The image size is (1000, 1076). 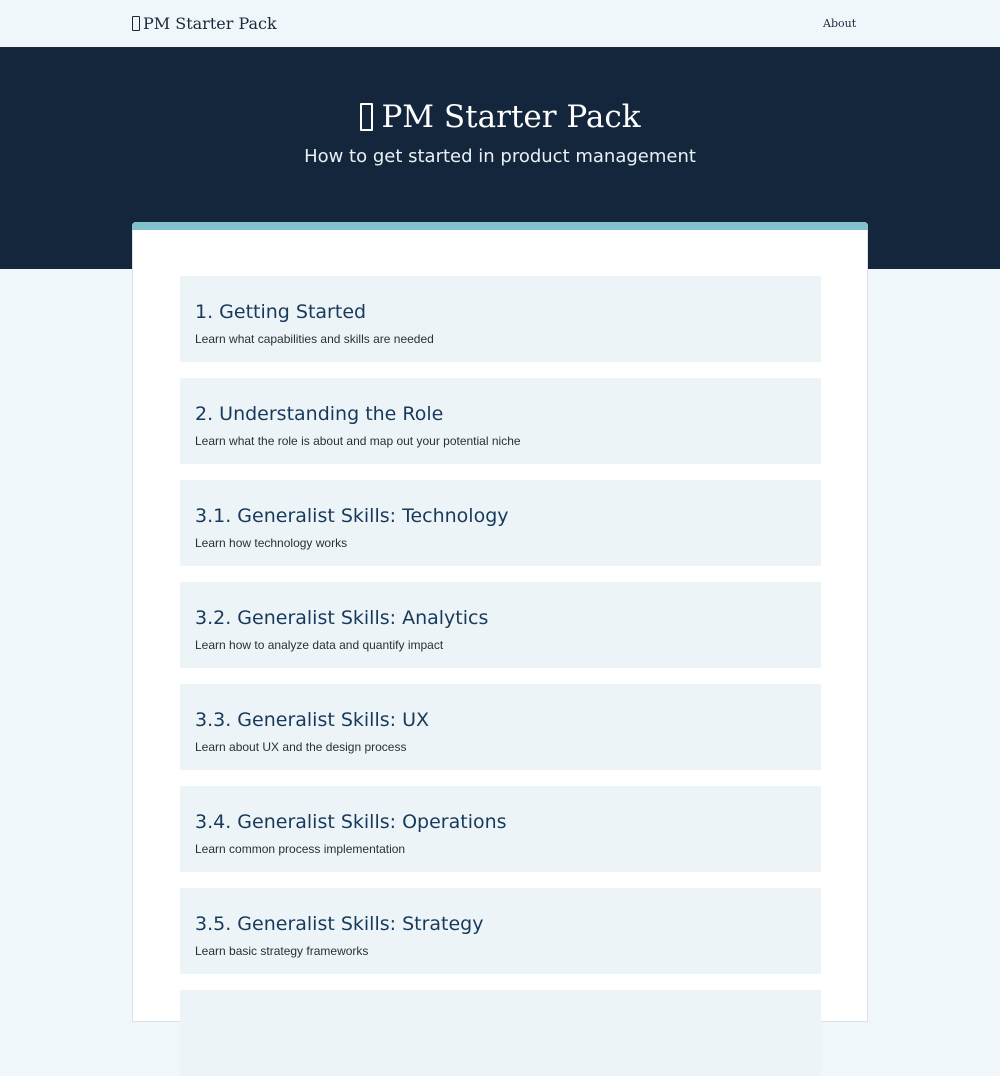 I want to click on lesson-description: Learn how technology works, so click(x=271, y=543).